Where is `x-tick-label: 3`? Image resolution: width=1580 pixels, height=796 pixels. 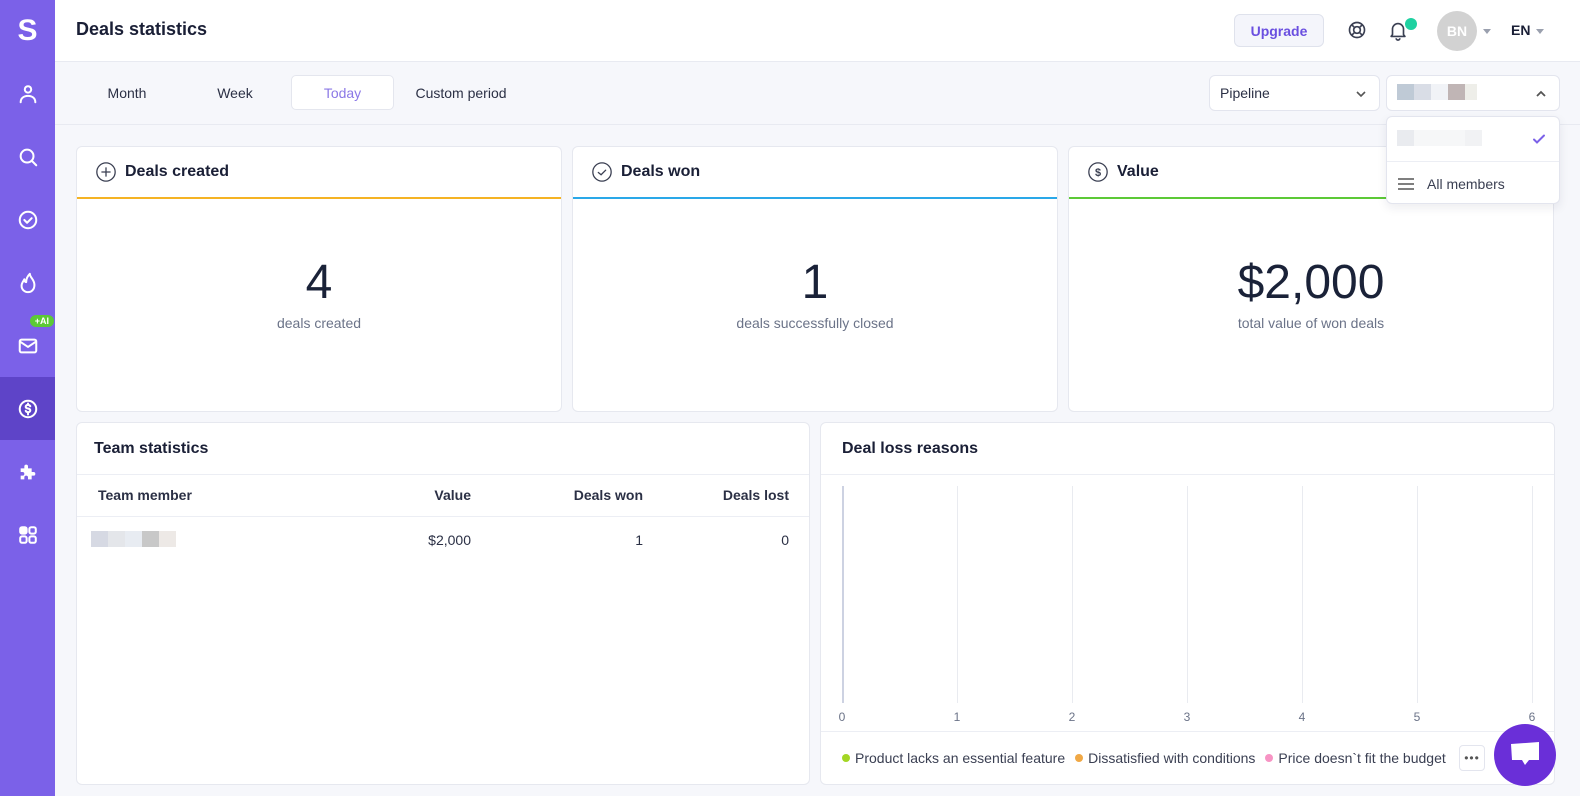 x-tick-label: 3 is located at coordinates (1187, 717).